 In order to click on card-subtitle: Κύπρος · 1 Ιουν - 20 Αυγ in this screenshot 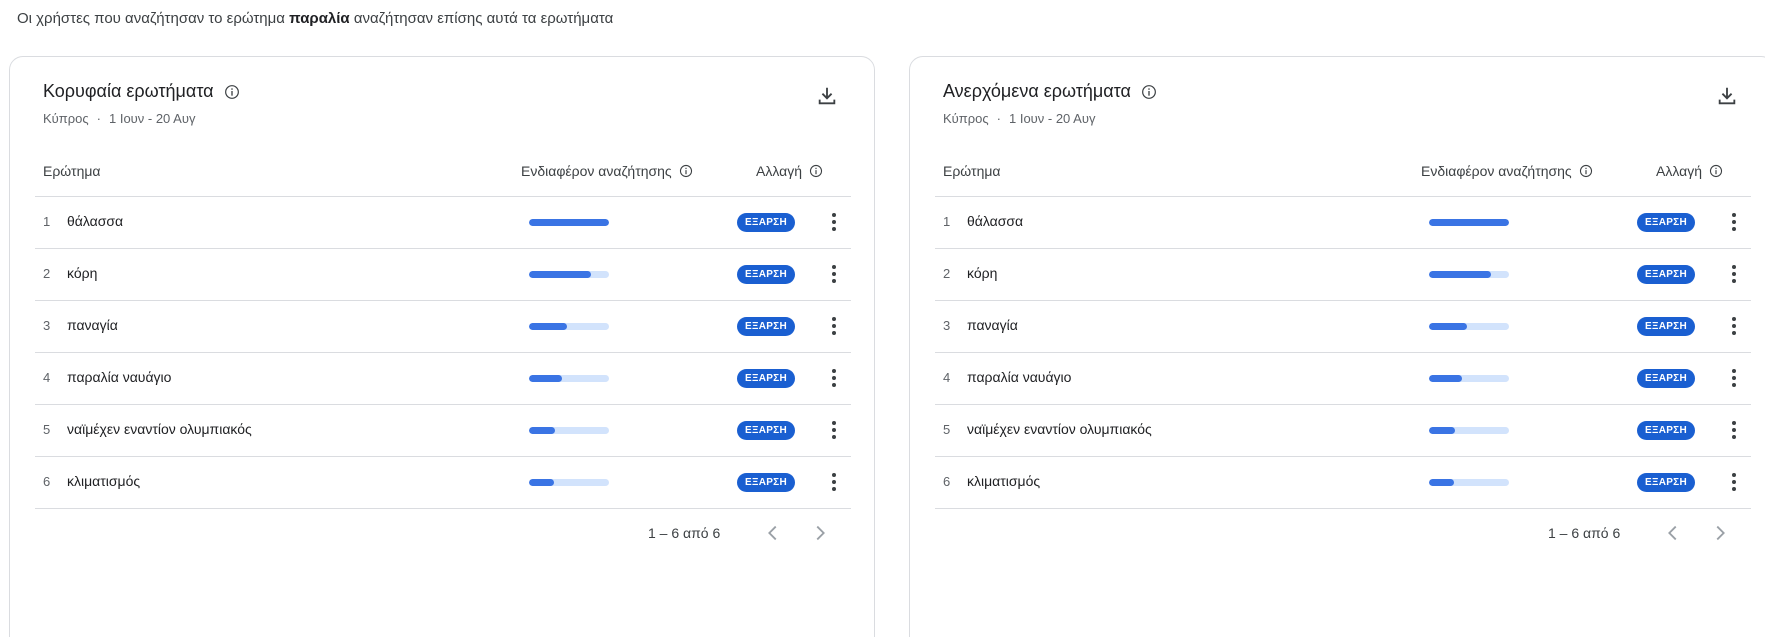, I will do `click(119, 118)`.